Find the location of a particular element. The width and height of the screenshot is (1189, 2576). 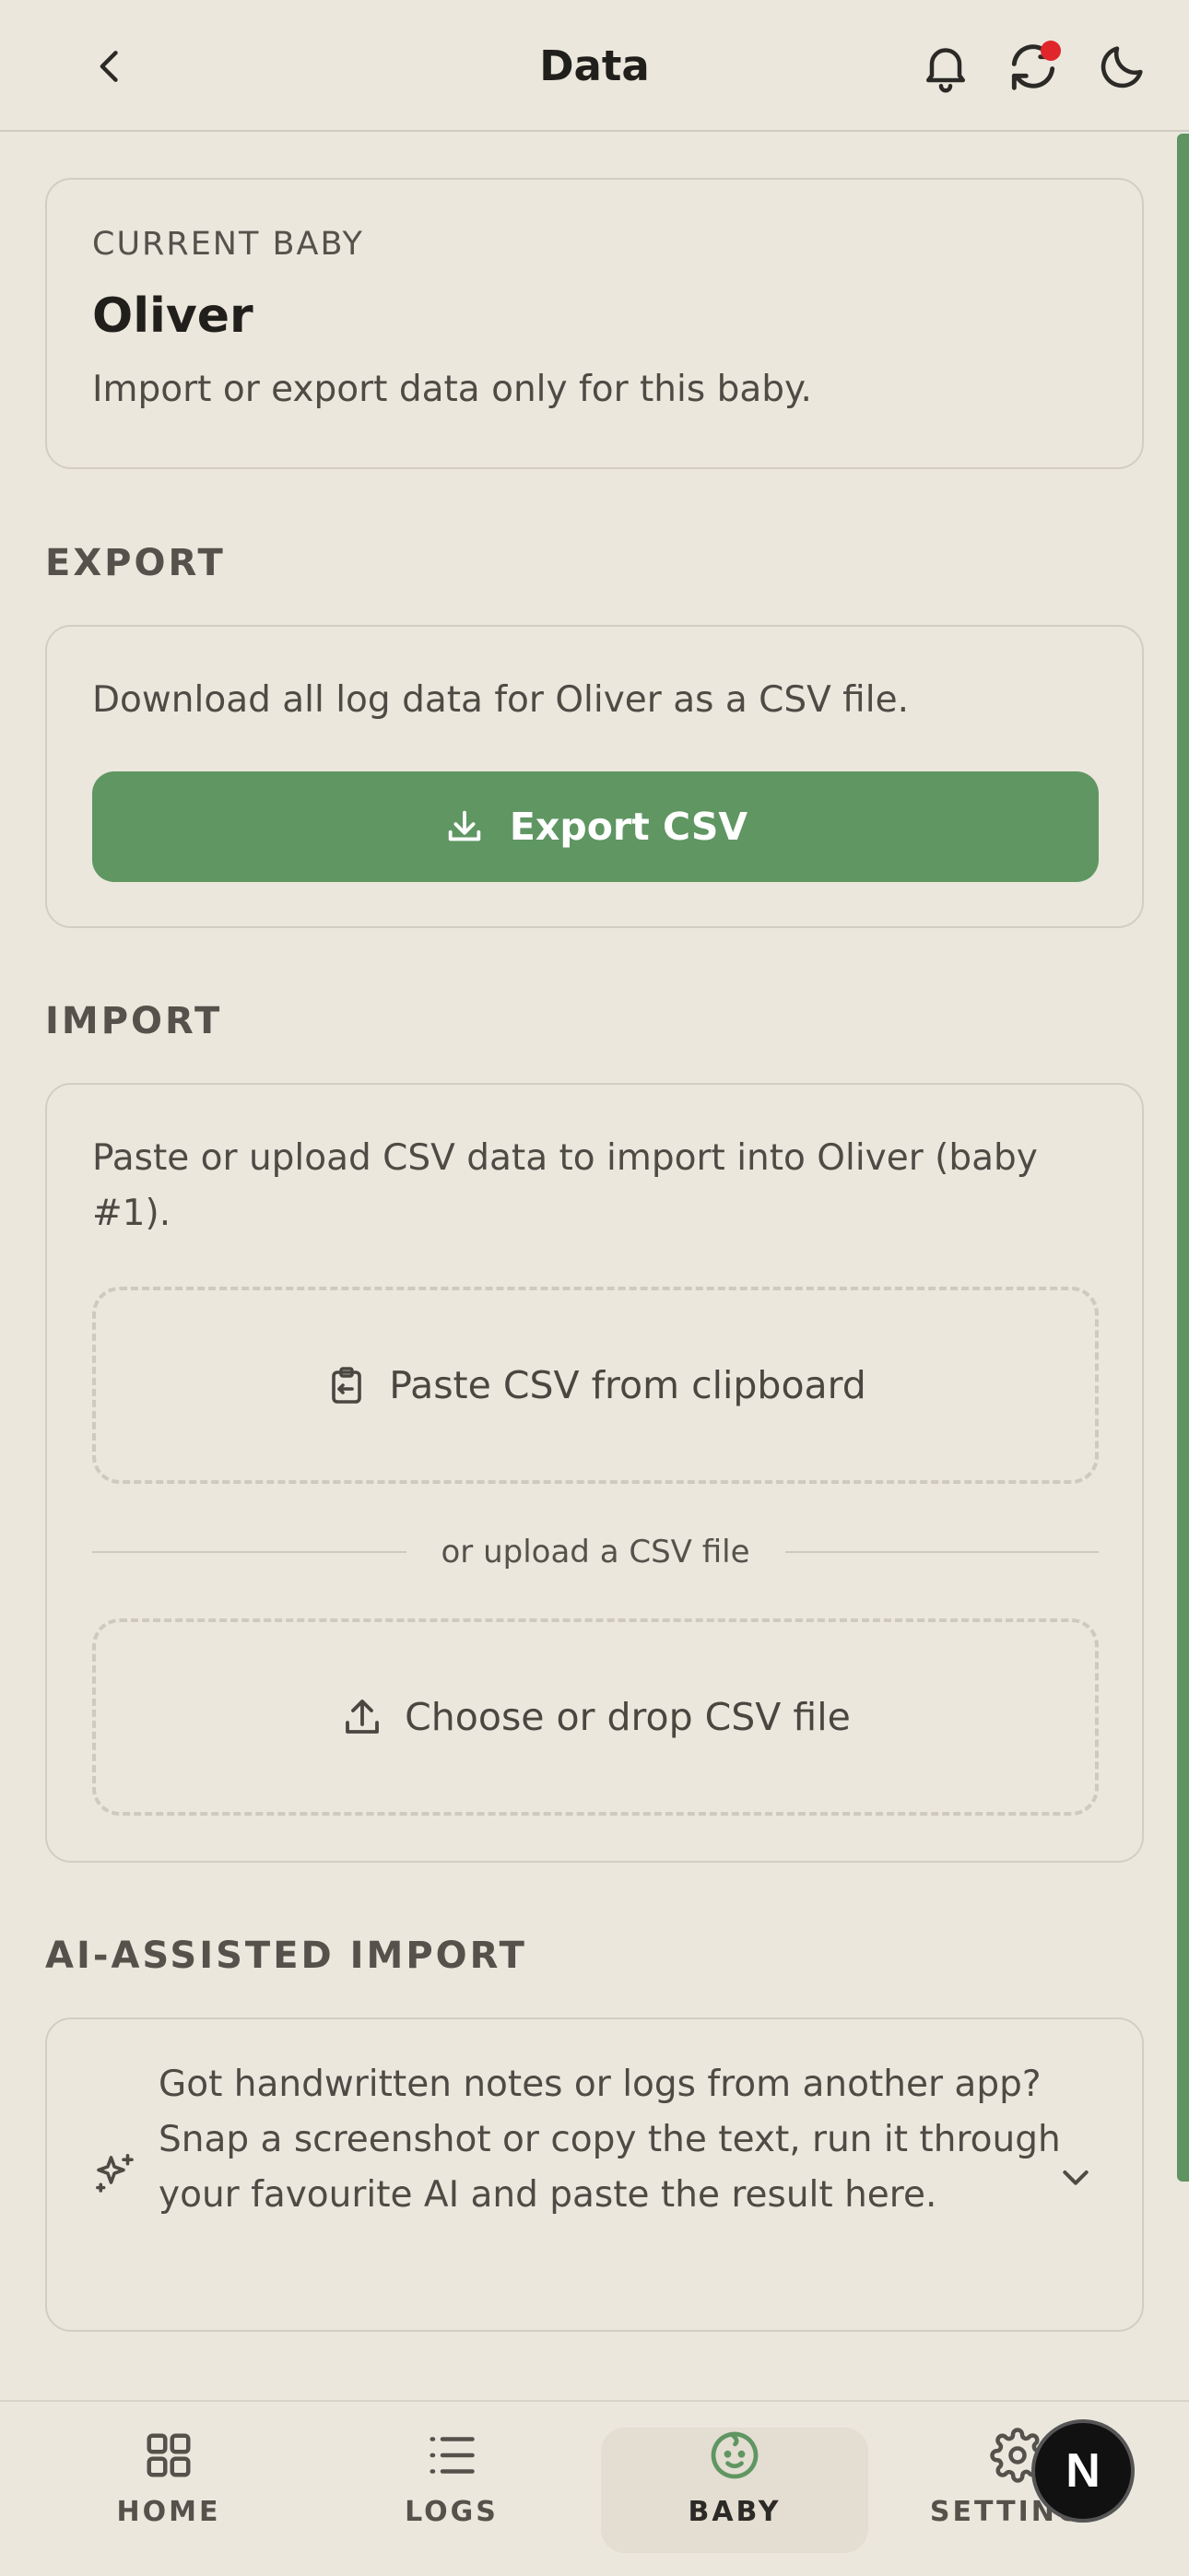

upload-csv-dropzone: Choose or drop CSV file is located at coordinates (595, 1717).